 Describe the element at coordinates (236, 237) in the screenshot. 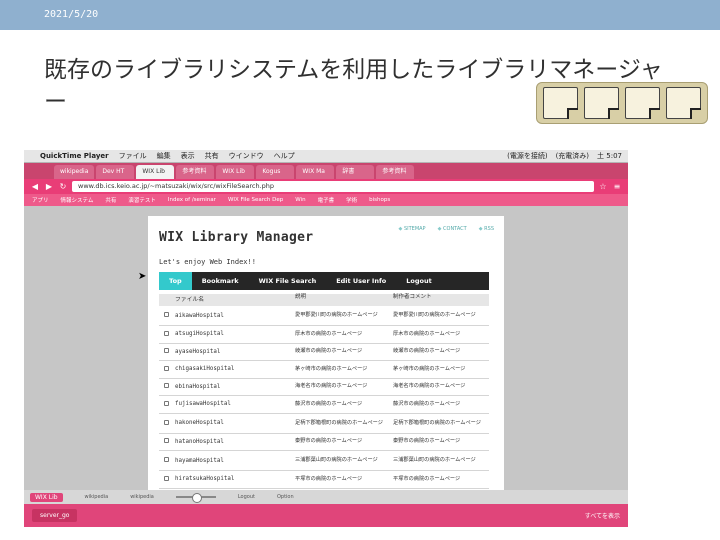

I see `page-title: WIX Library Manager` at that location.